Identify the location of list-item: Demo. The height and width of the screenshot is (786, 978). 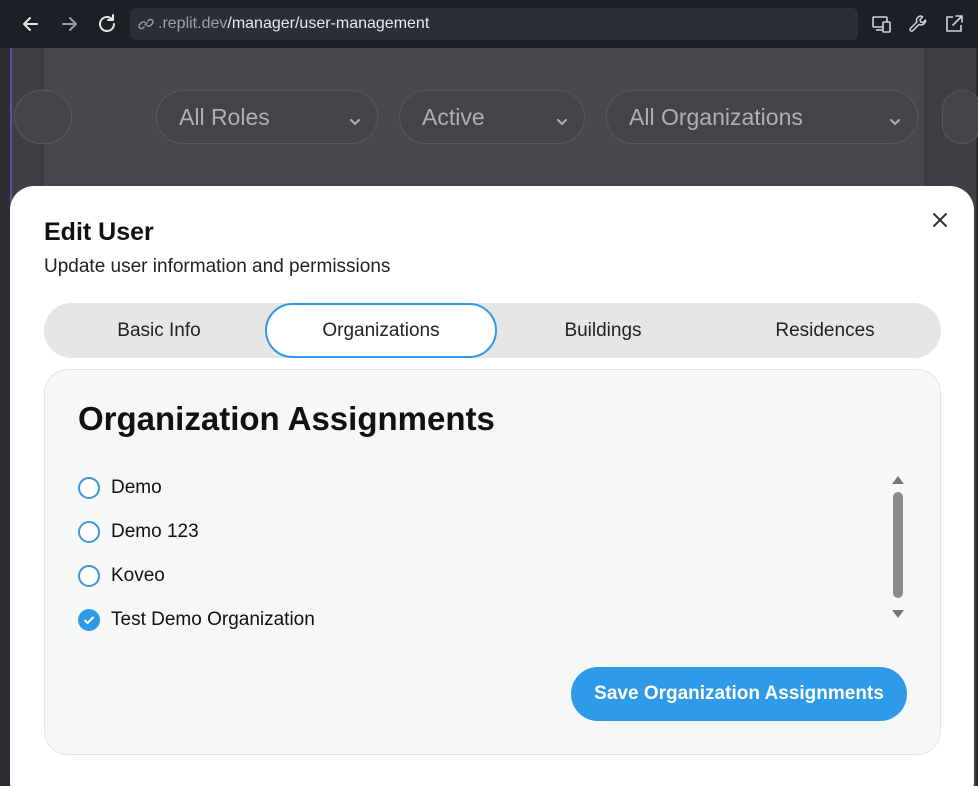
(478, 488).